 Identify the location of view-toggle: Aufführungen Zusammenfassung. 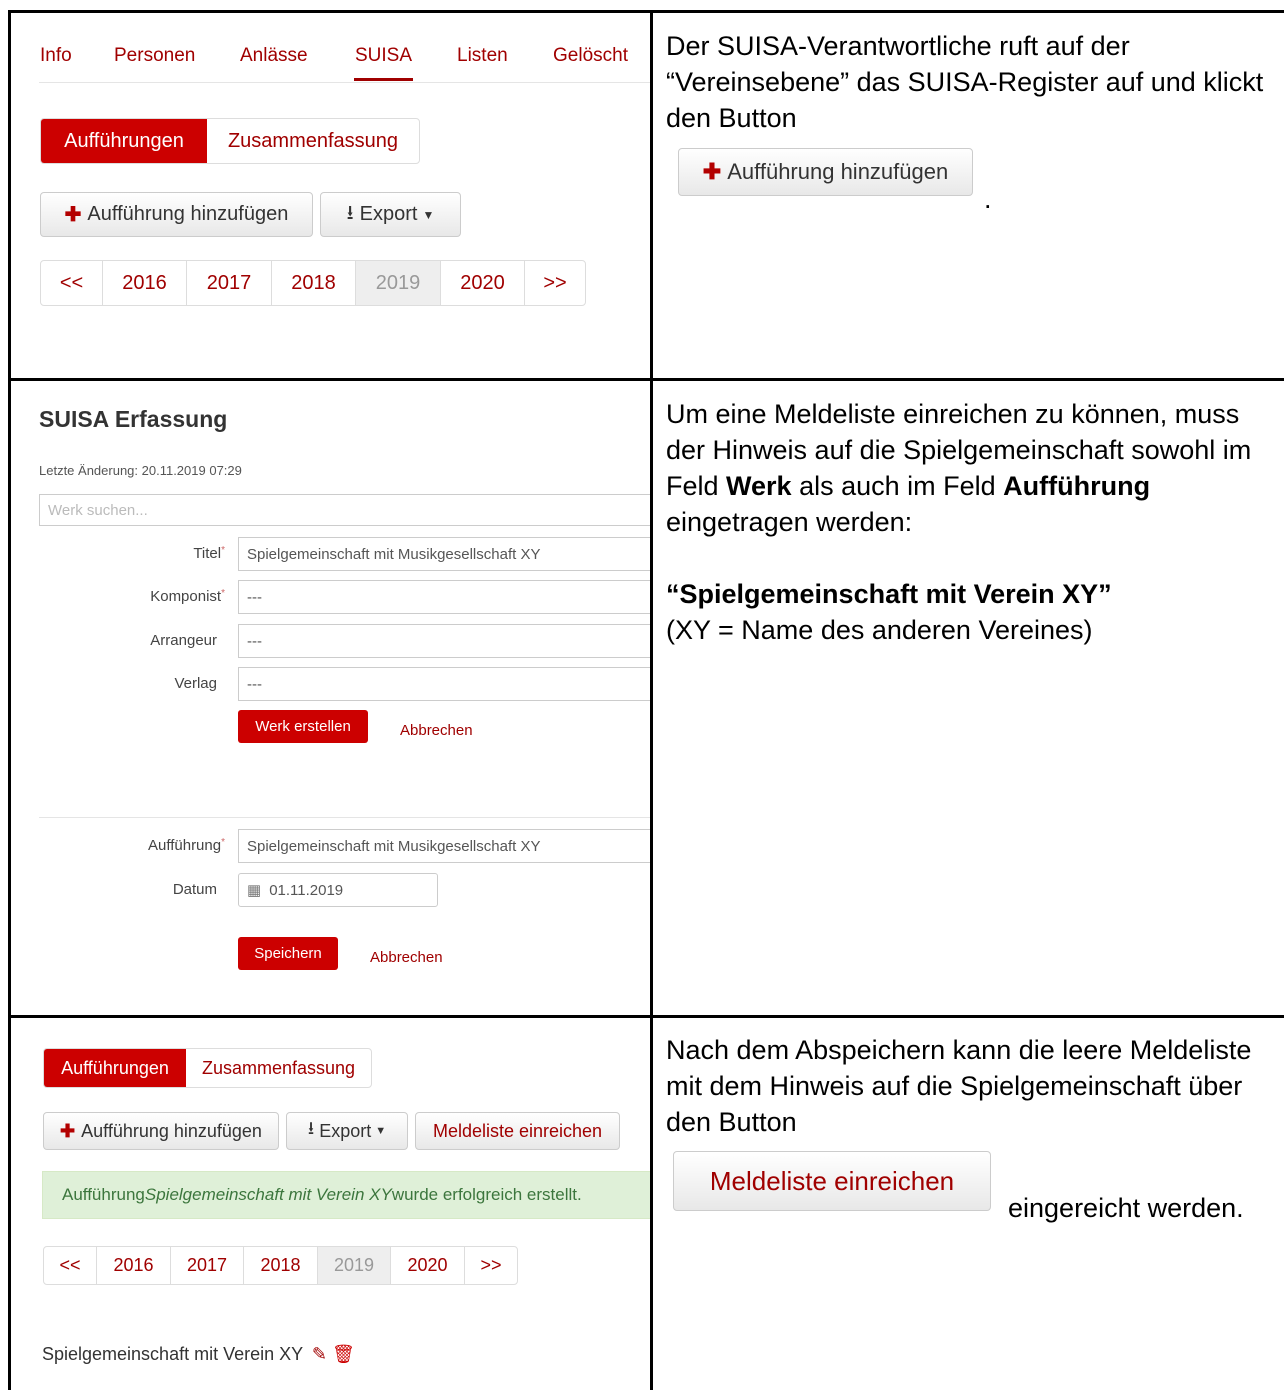
(230, 141).